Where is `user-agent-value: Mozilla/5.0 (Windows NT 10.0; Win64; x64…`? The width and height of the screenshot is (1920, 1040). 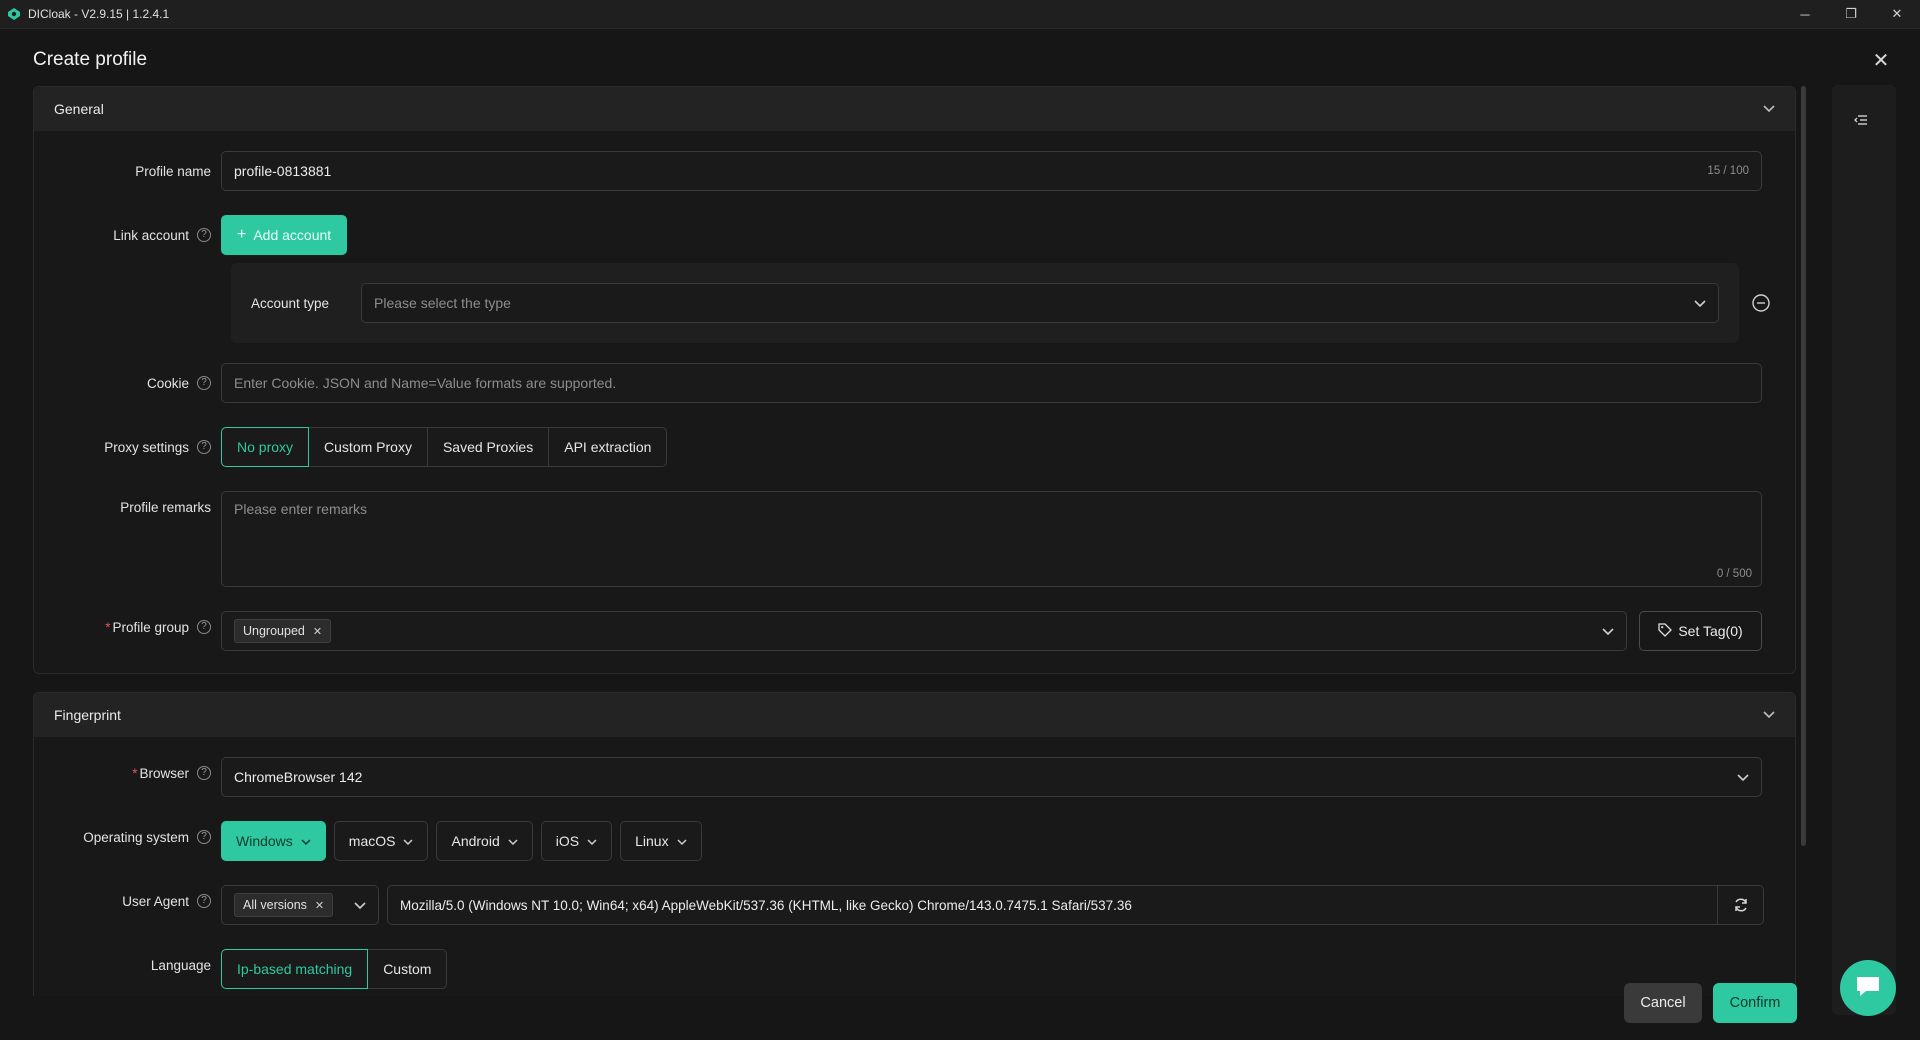
user-agent-value: Mozilla/5.0 (Windows NT 10.0; Win64; x64… is located at coordinates (766, 905).